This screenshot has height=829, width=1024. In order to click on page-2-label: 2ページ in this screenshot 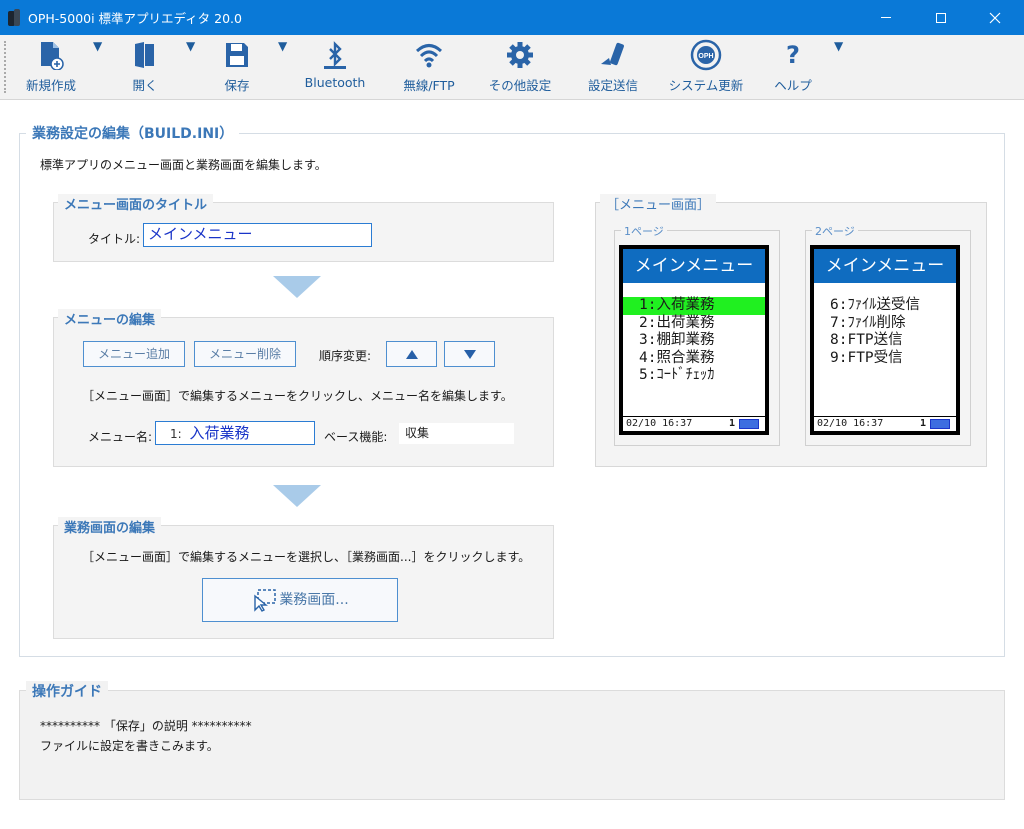, I will do `click(835, 231)`.